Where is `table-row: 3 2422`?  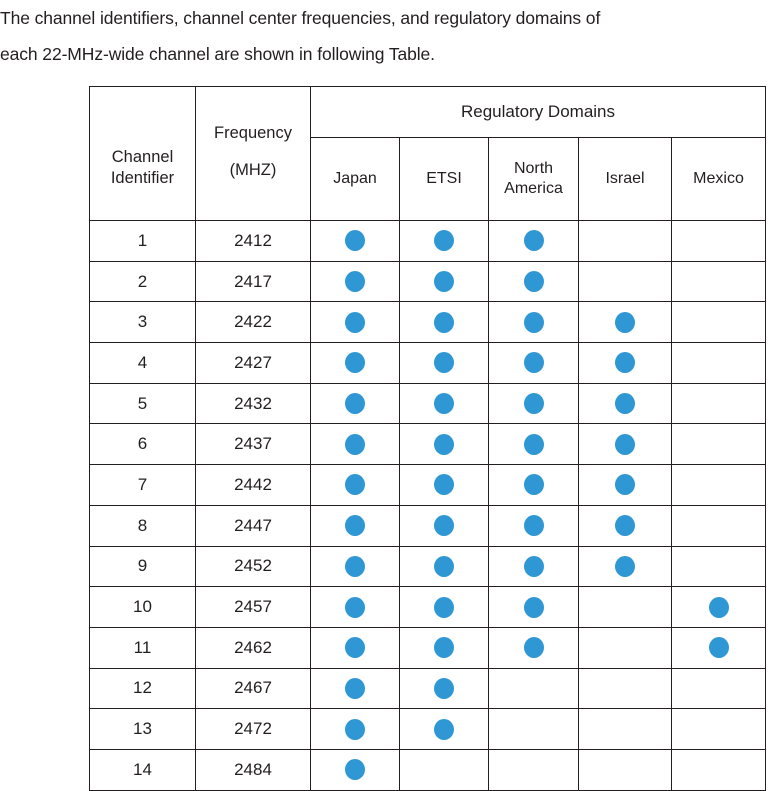
table-row: 3 2422 is located at coordinates (428, 322).